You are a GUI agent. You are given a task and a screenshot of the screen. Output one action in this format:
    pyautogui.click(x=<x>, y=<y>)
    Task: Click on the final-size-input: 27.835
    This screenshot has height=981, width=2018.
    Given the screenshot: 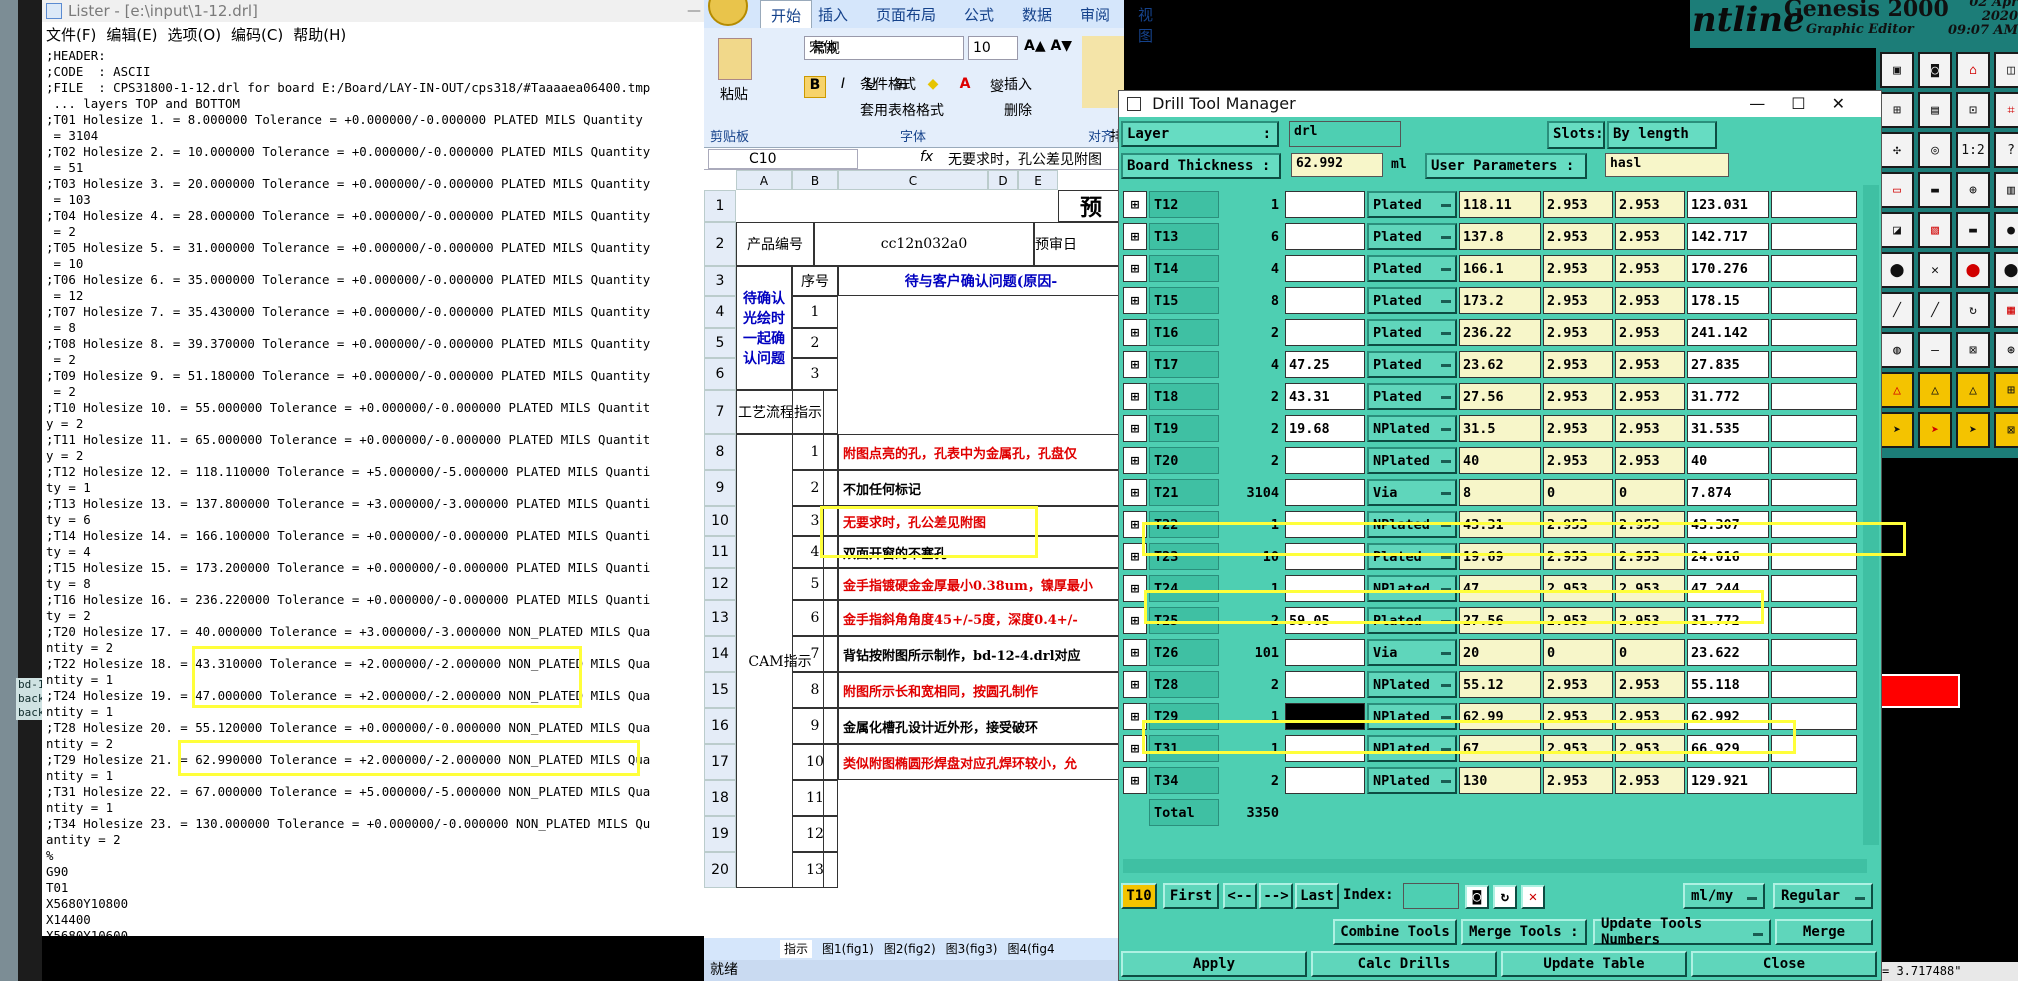 What is the action you would take?
    pyautogui.click(x=1728, y=364)
    